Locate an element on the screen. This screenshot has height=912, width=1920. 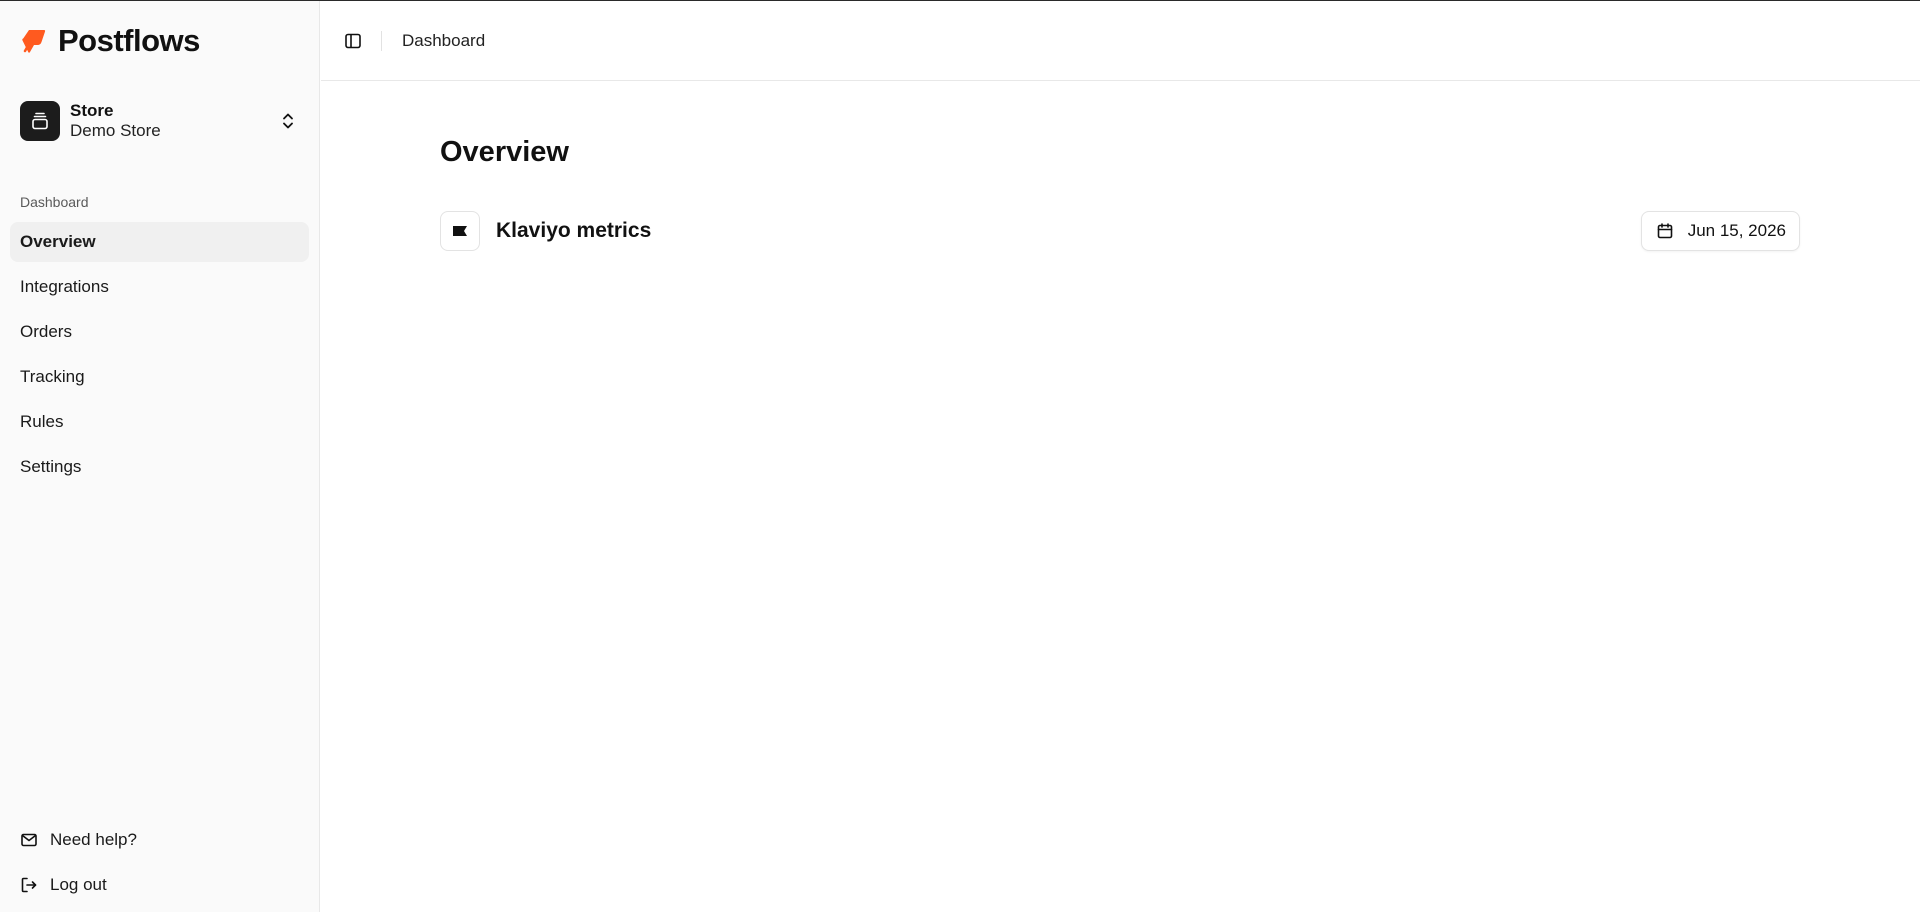
brand-name: Postflows is located at coordinates (129, 40).